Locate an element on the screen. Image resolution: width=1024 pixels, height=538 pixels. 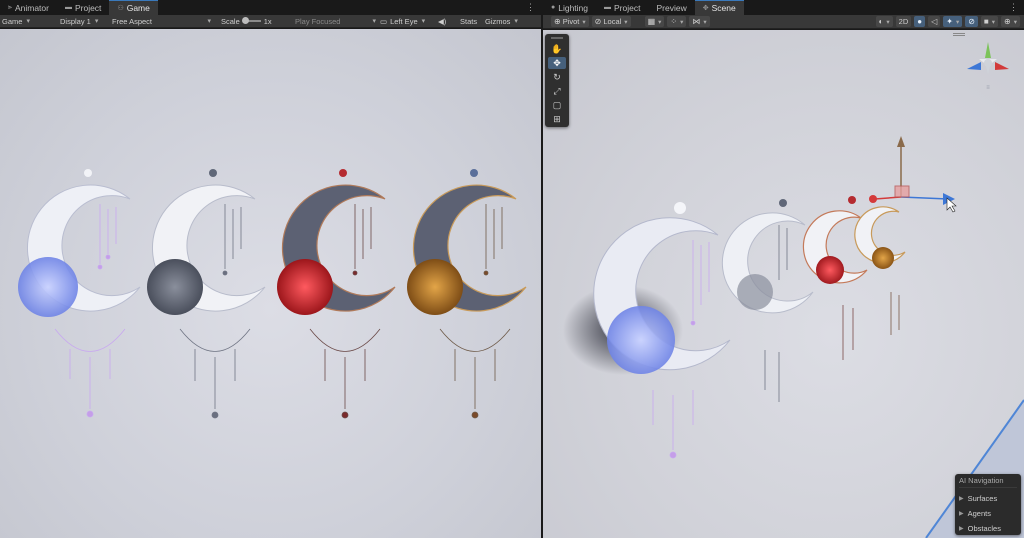
local-icon: ⊘ is located at coordinates (598, 21).